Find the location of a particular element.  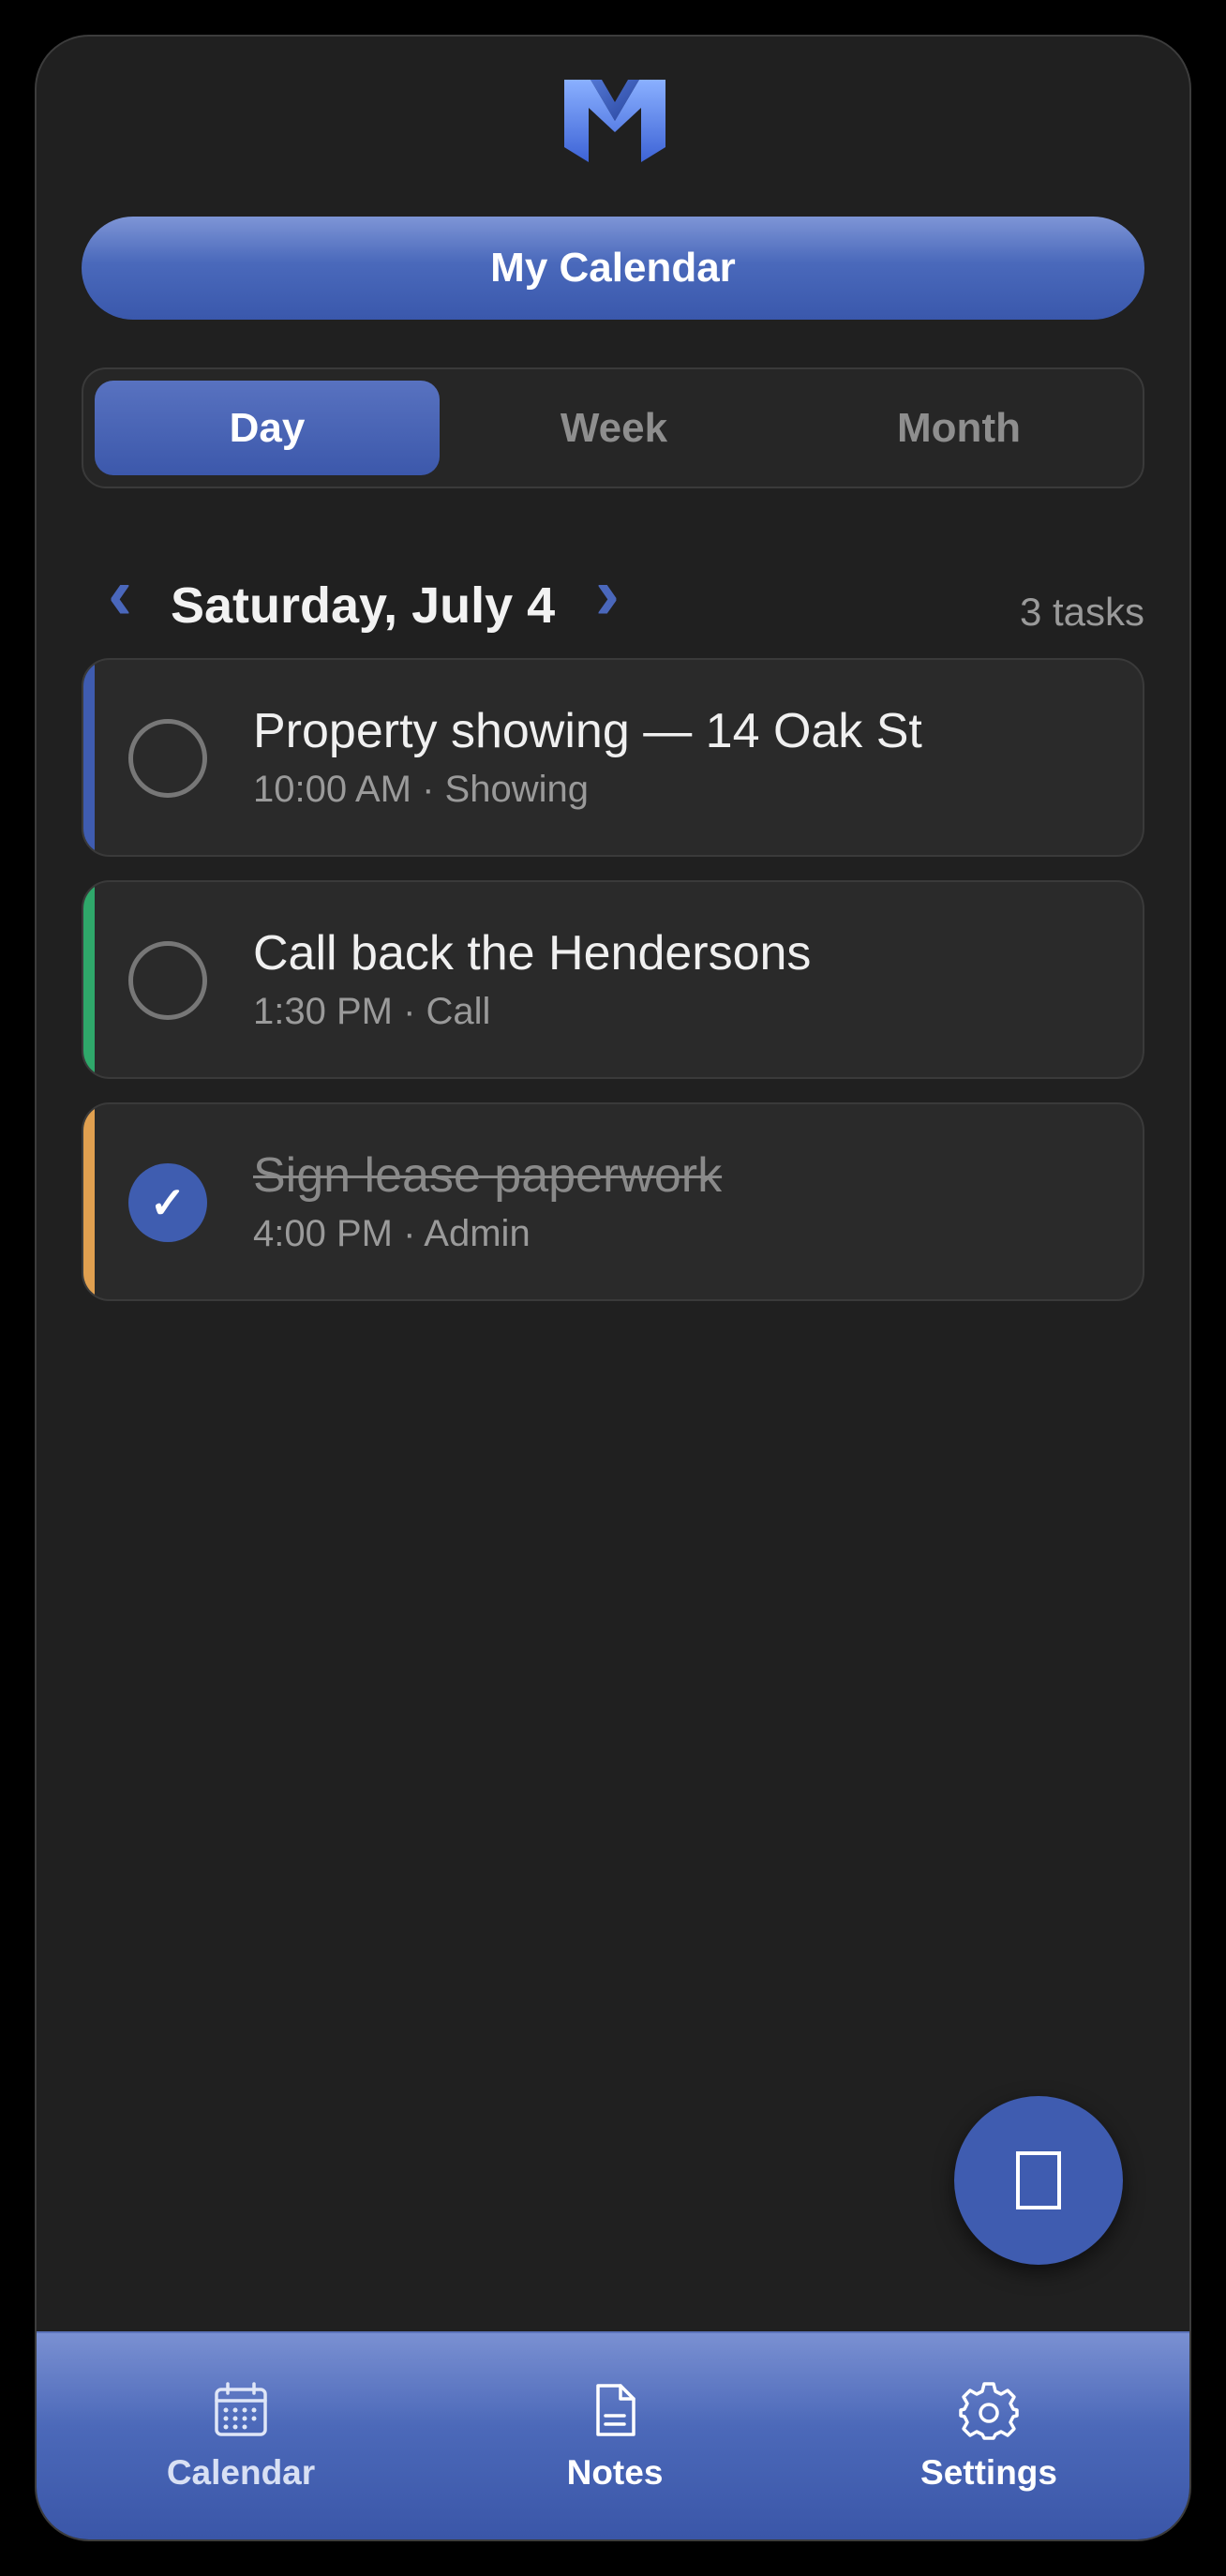

task-meta: 4:00 PM · Admin is located at coordinates (392, 1233).